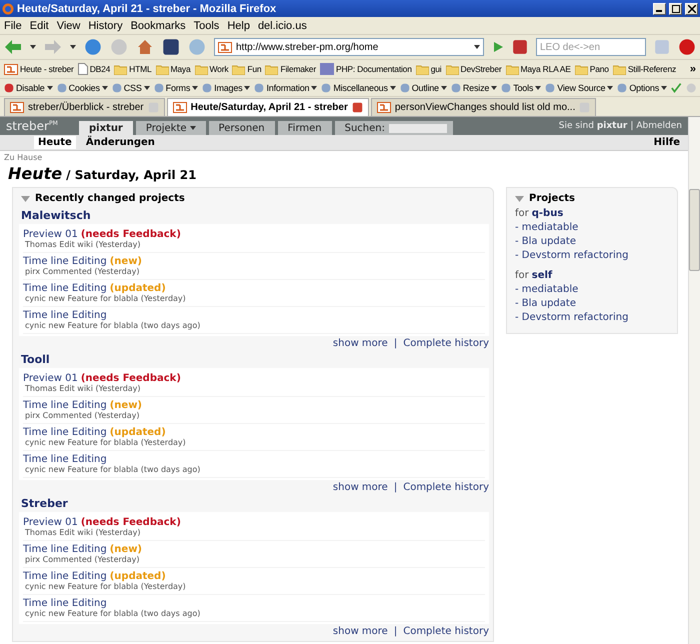 The width and height of the screenshot is (700, 644). I want to click on bookmark-item: HTML, so click(133, 69).